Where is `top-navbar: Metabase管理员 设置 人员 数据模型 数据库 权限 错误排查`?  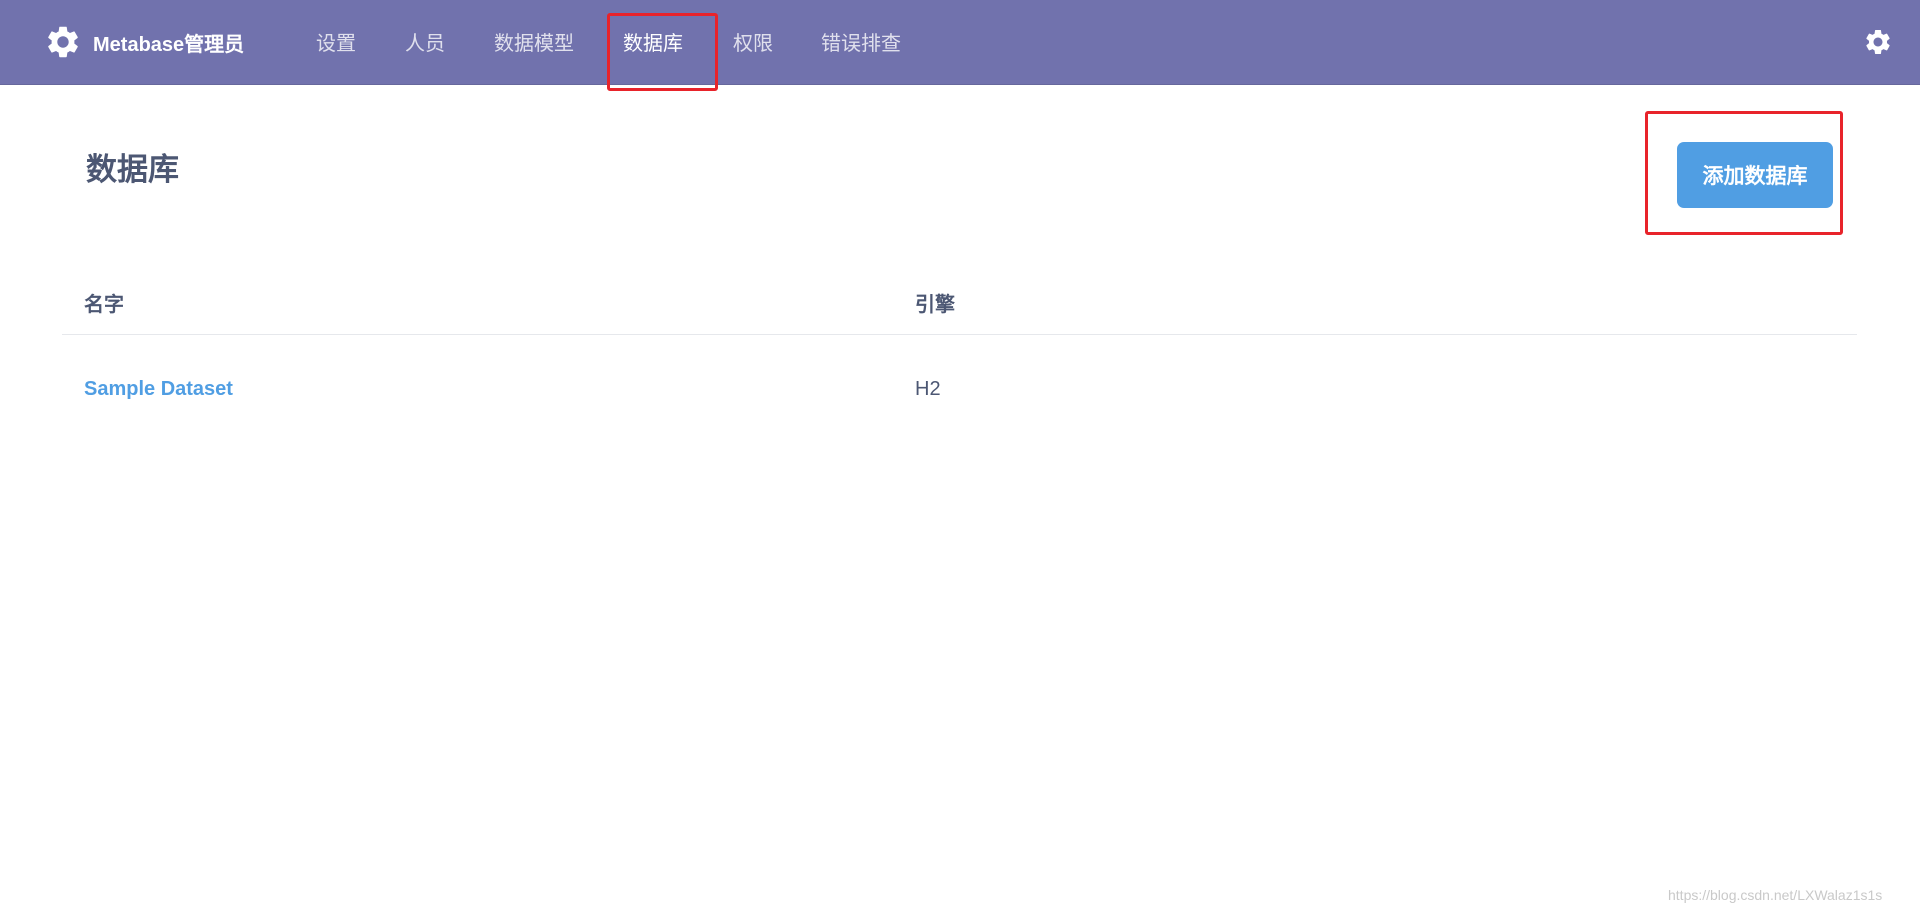 top-navbar: Metabase管理员 设置 人员 数据模型 数据库 权限 错误排查 is located at coordinates (960, 42).